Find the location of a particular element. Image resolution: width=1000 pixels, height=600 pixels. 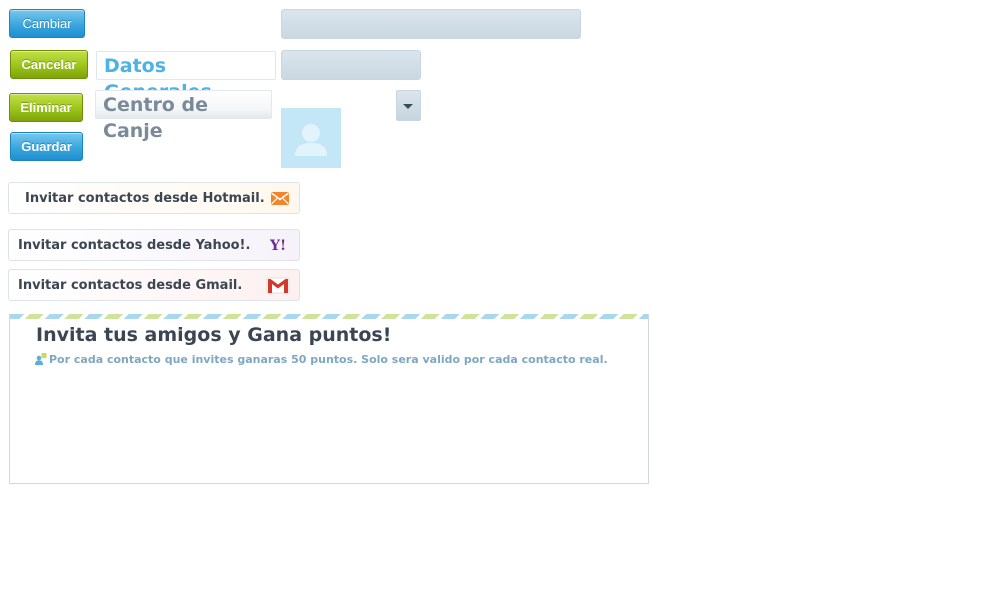

avatar is located at coordinates (311, 138).